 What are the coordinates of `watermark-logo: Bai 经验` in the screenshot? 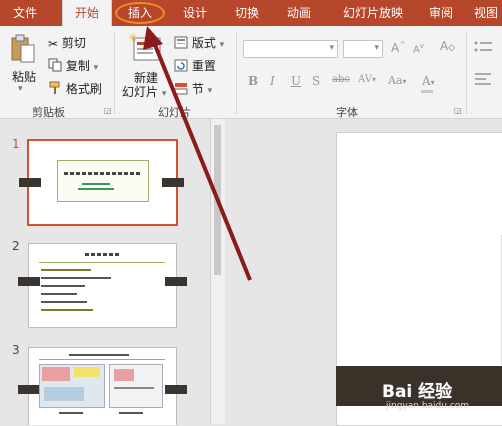 It's located at (417, 392).